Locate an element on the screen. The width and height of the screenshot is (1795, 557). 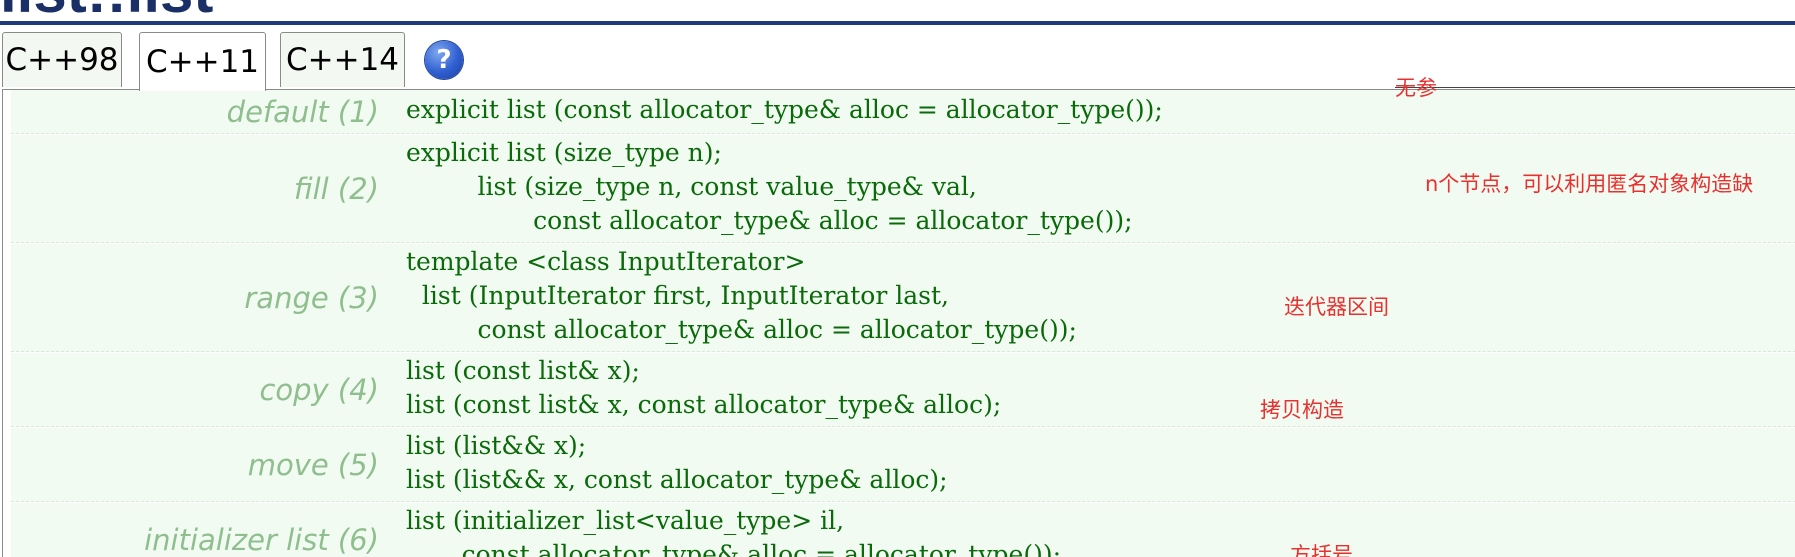
row-label: move (5) is located at coordinates (313, 465).